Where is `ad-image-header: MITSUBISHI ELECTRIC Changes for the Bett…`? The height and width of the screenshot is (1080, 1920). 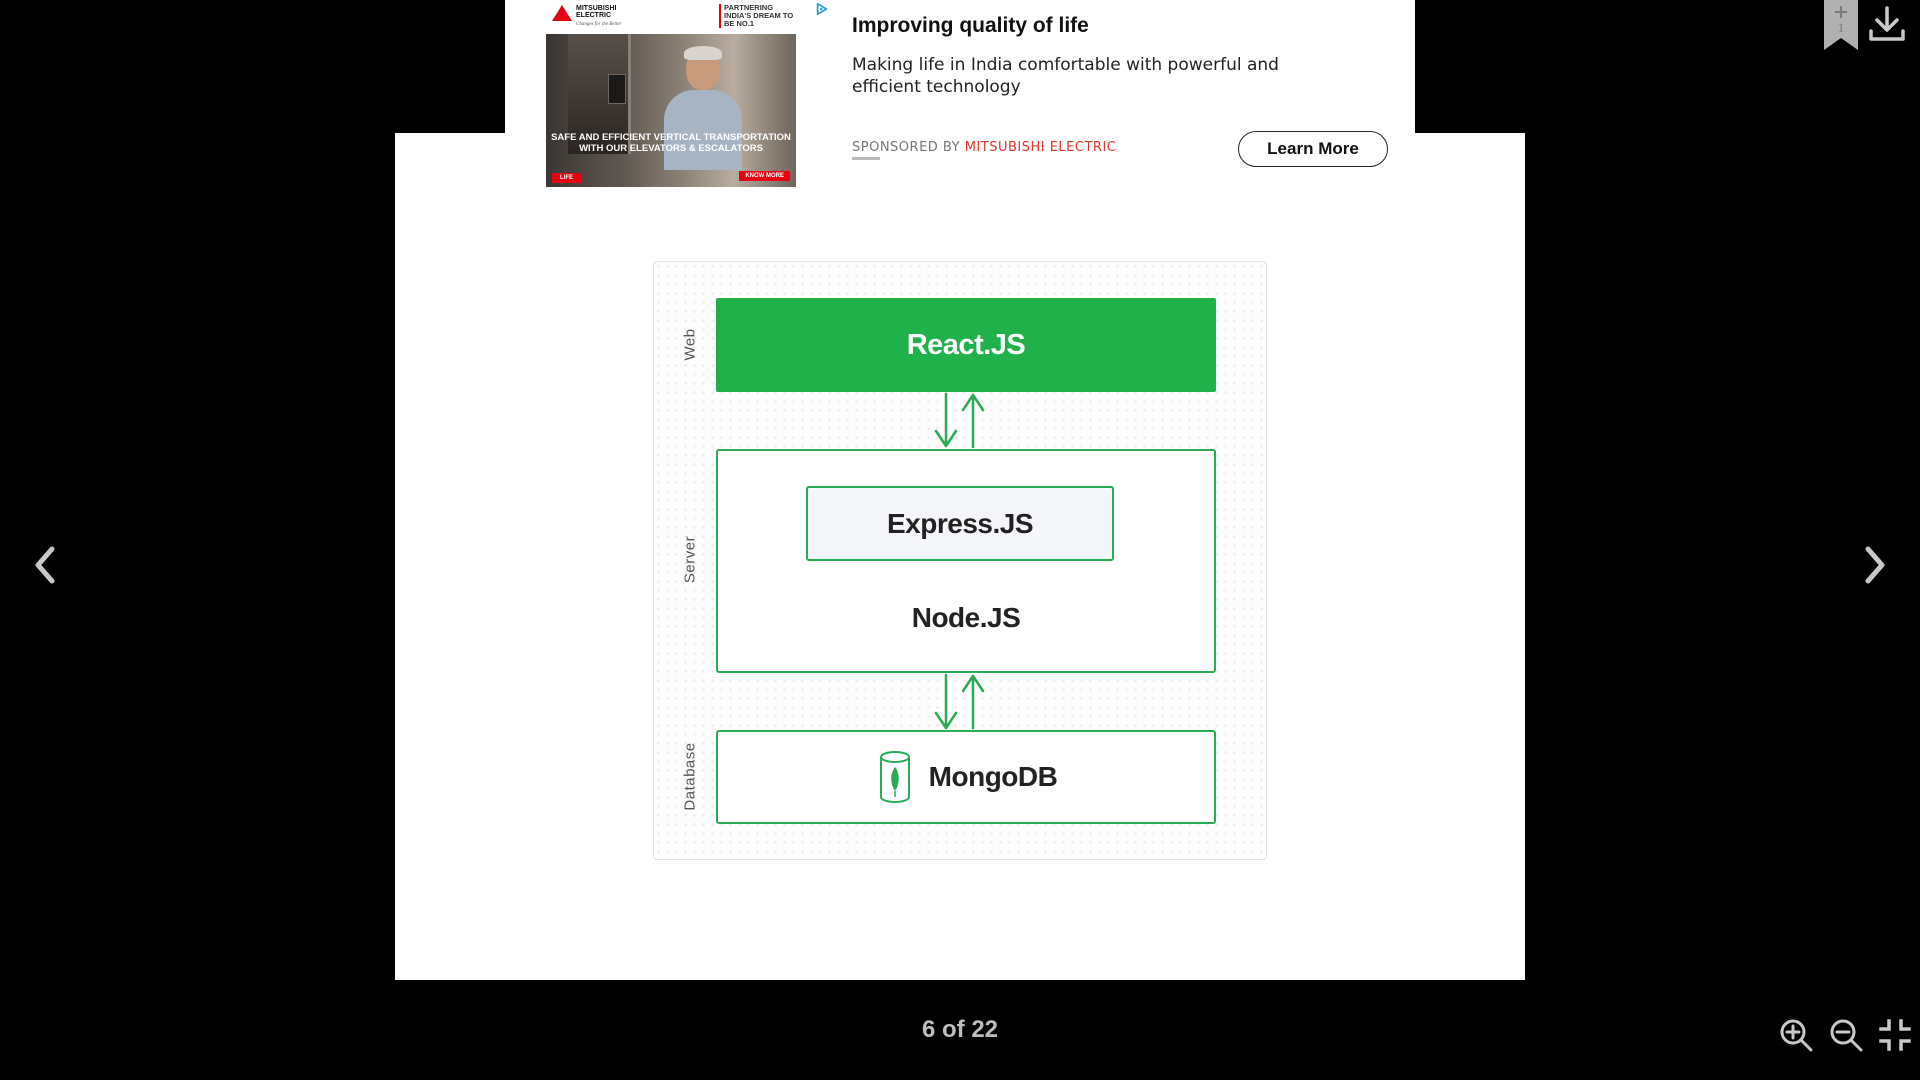 ad-image-header: MITSUBISHI ELECTRIC Changes for the Bett… is located at coordinates (671, 17).